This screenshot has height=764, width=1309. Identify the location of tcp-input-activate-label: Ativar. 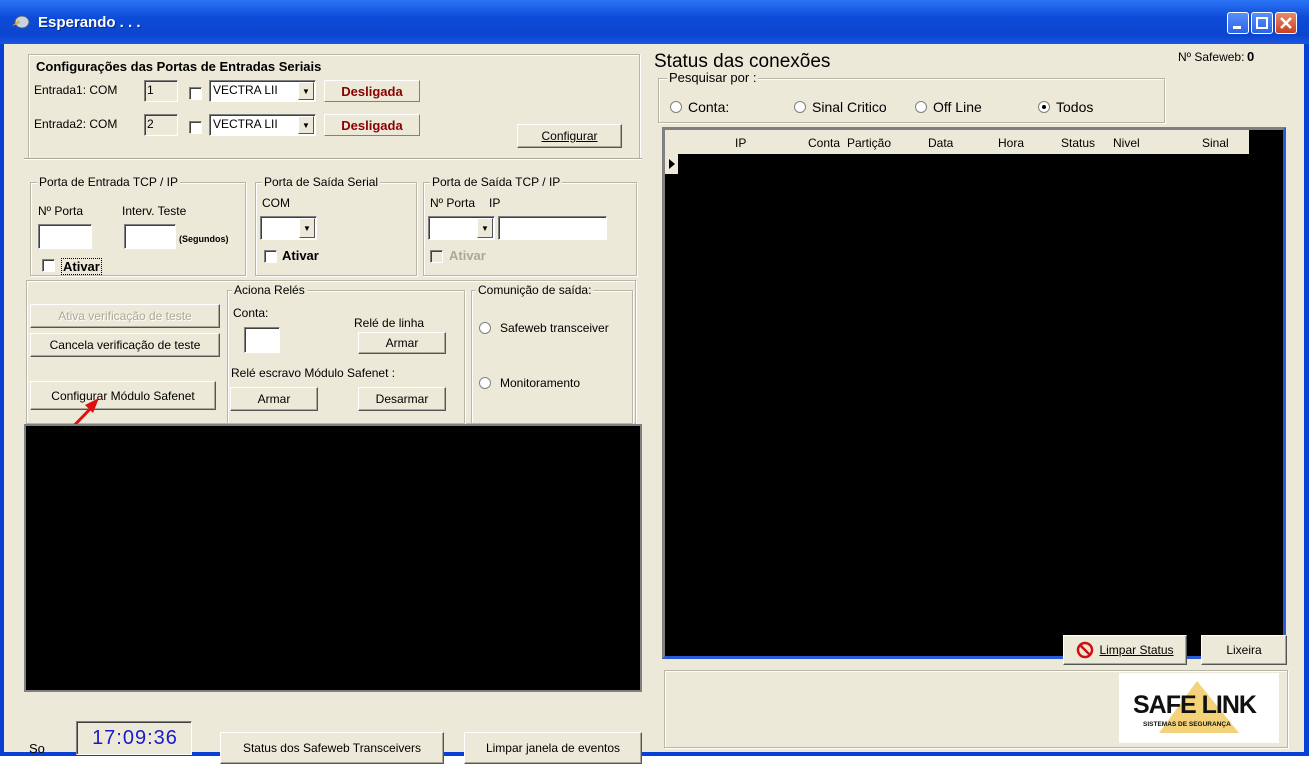
(81, 266).